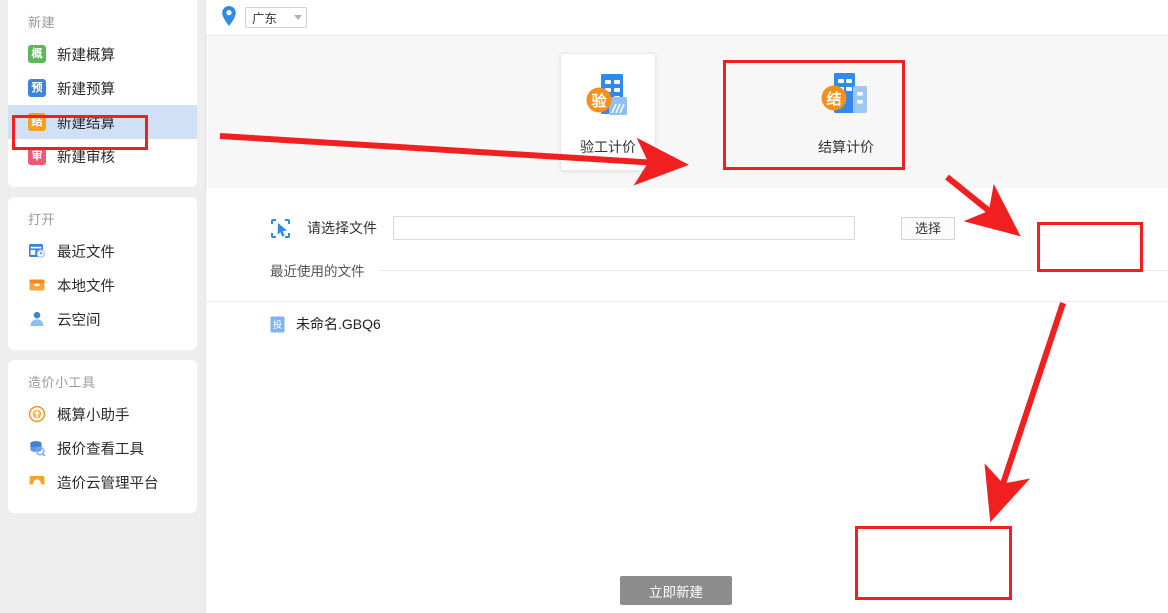  Describe the element at coordinates (280, 228) in the screenshot. I see `select-file-cursor-icon` at that location.